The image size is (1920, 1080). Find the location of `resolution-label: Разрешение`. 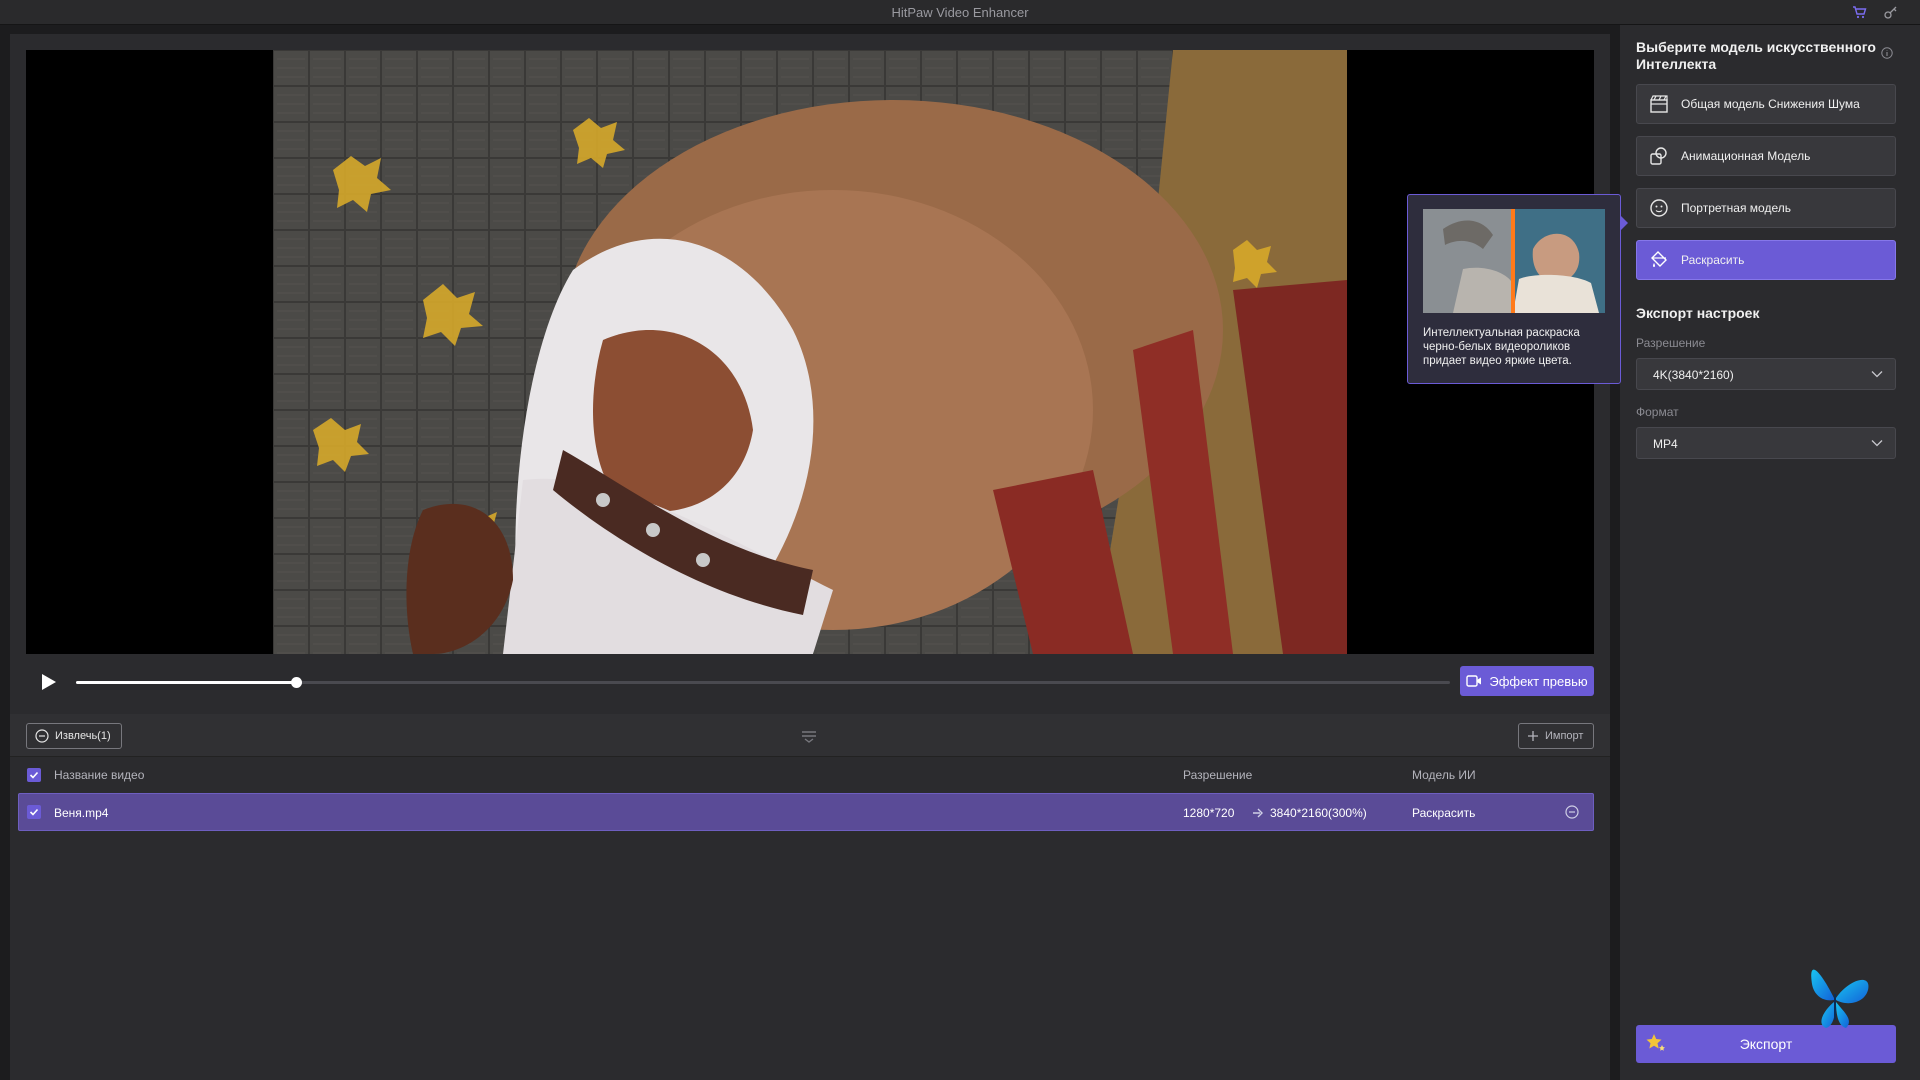

resolution-label: Разрешение is located at coordinates (1671, 343).